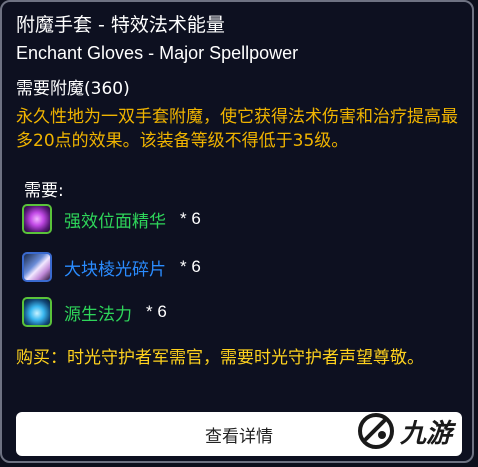 This screenshot has height=467, width=478. Describe the element at coordinates (44, 191) in the screenshot. I see `materials-label: 需要:` at that location.